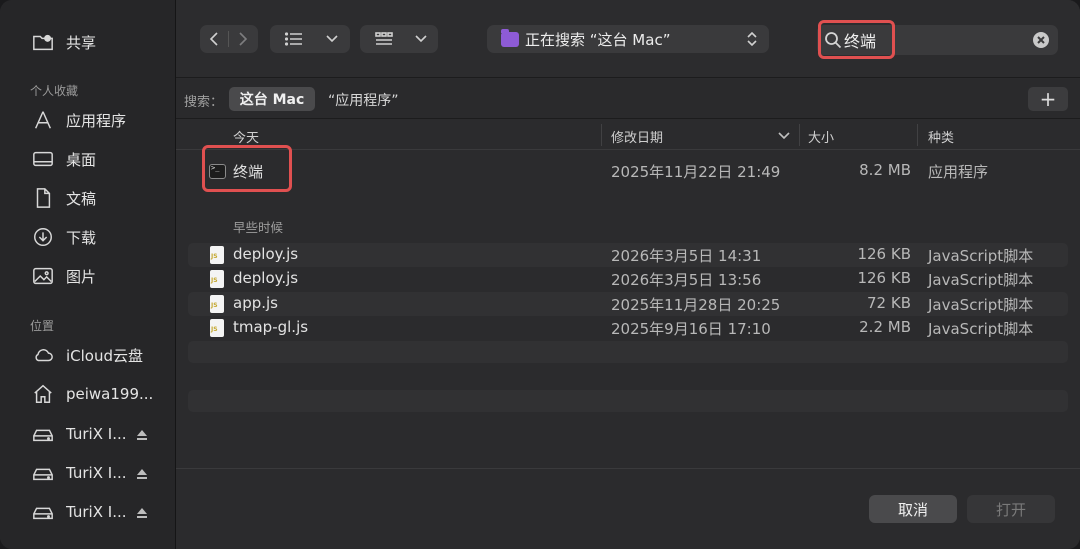 This screenshot has width=1080, height=549. Describe the element at coordinates (63, 159) in the screenshot. I see `sidebar-item-desktop: 桌面` at that location.